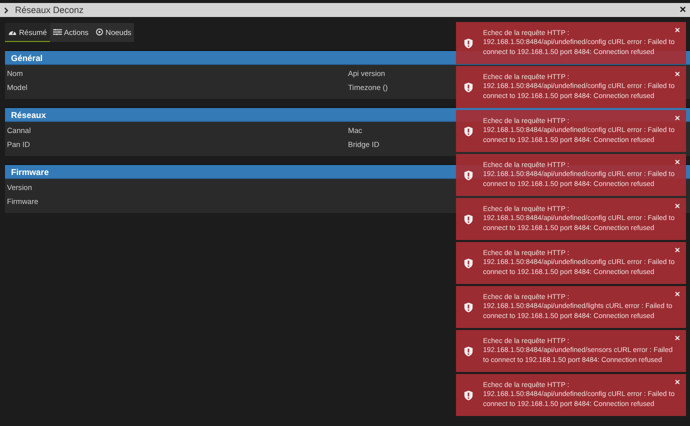 This screenshot has height=426, width=690. I want to click on chevron-icon, so click(6, 10).